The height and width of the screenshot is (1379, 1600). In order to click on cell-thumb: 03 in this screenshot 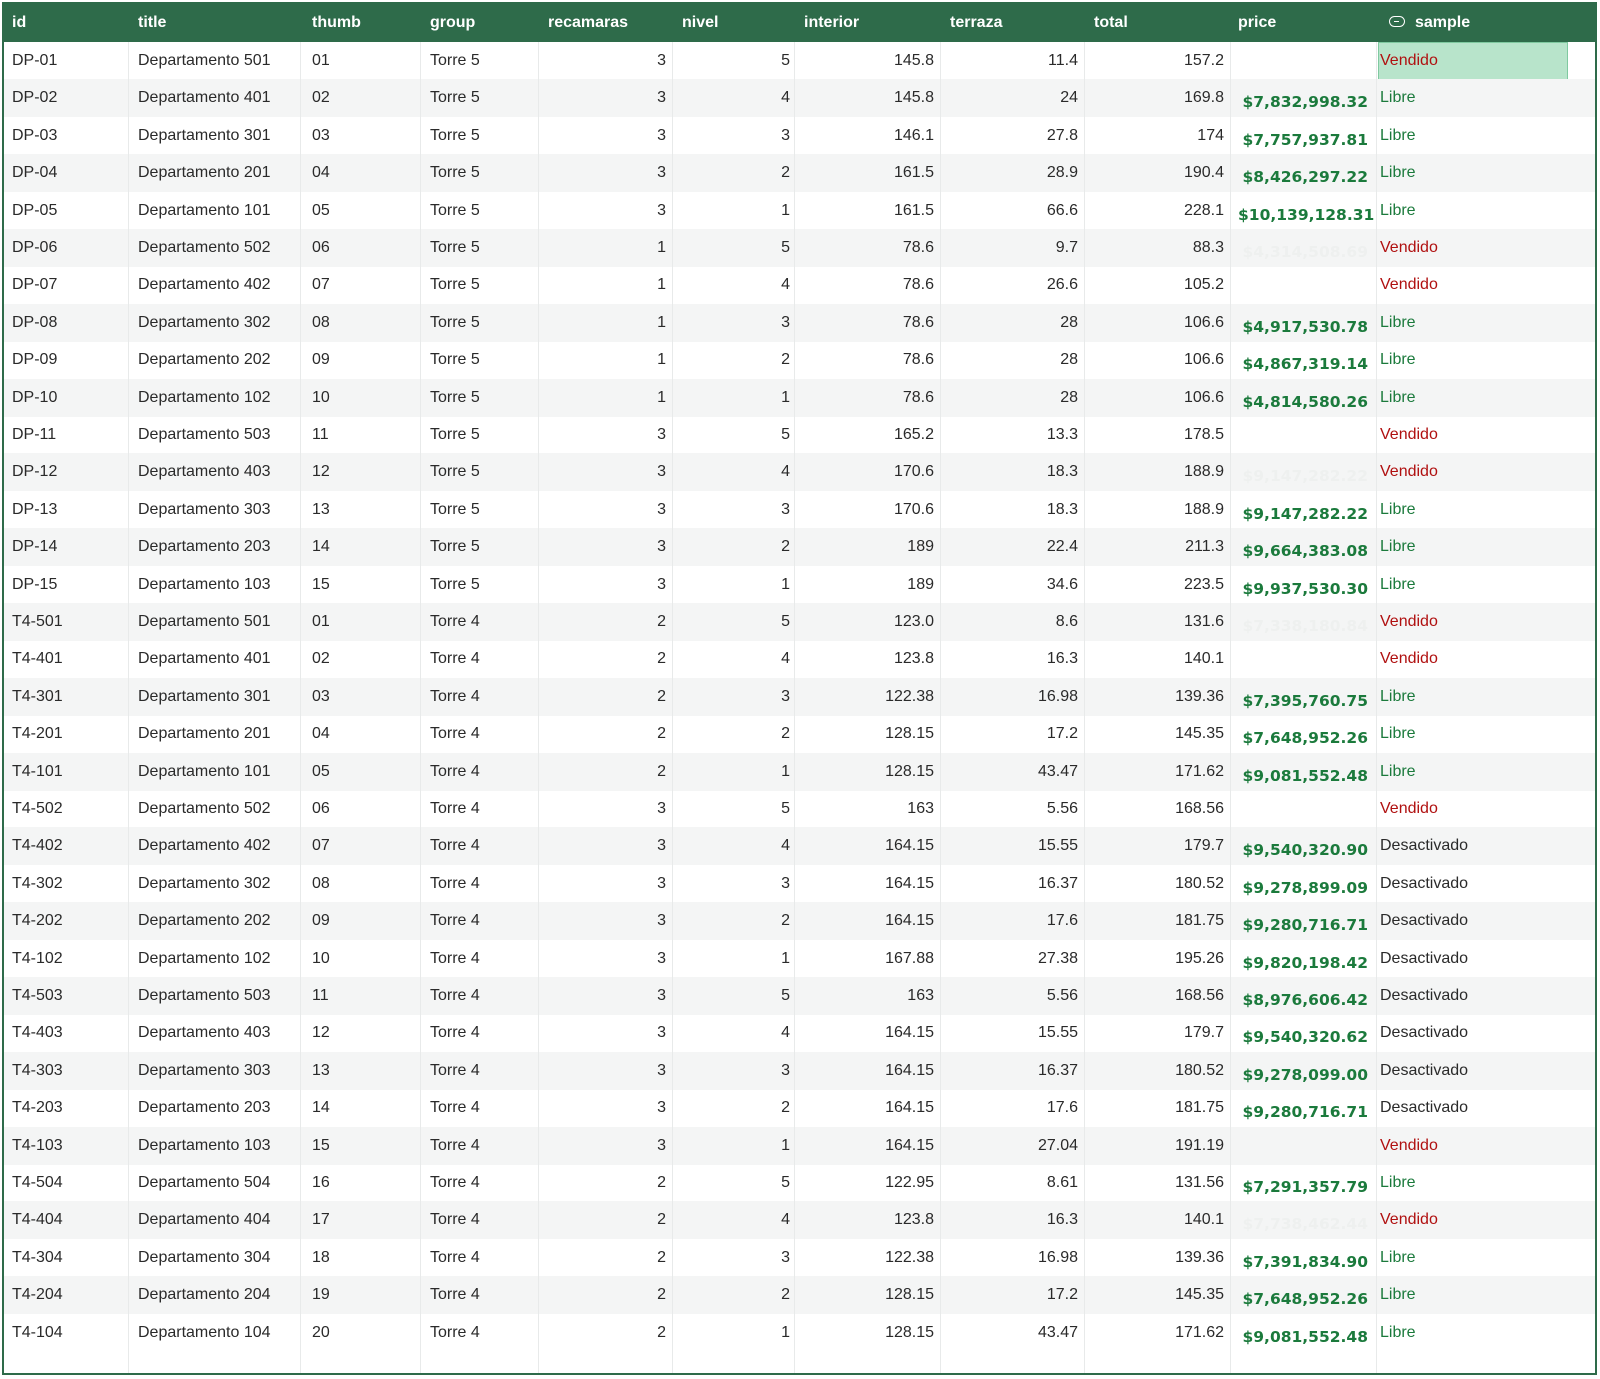, I will do `click(362, 136)`.